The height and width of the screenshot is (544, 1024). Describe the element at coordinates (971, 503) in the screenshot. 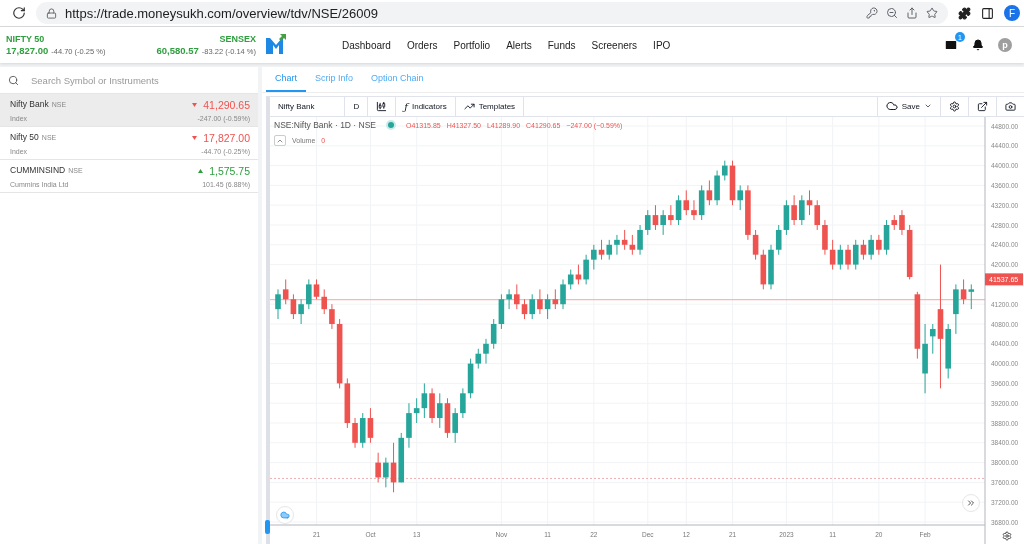

I see `double-chevron-icon` at that location.